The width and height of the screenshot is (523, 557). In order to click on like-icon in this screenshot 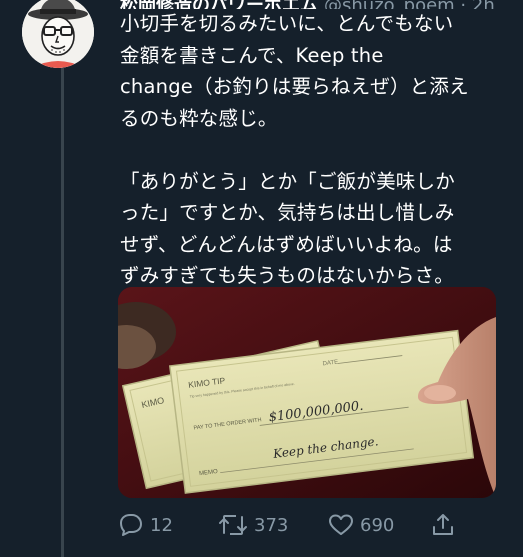, I will do `click(341, 524)`.